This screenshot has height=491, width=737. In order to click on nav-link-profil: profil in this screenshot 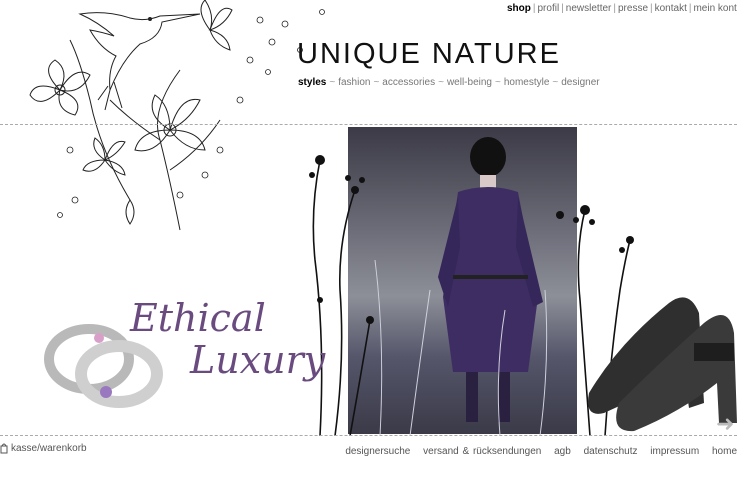, I will do `click(549, 8)`.